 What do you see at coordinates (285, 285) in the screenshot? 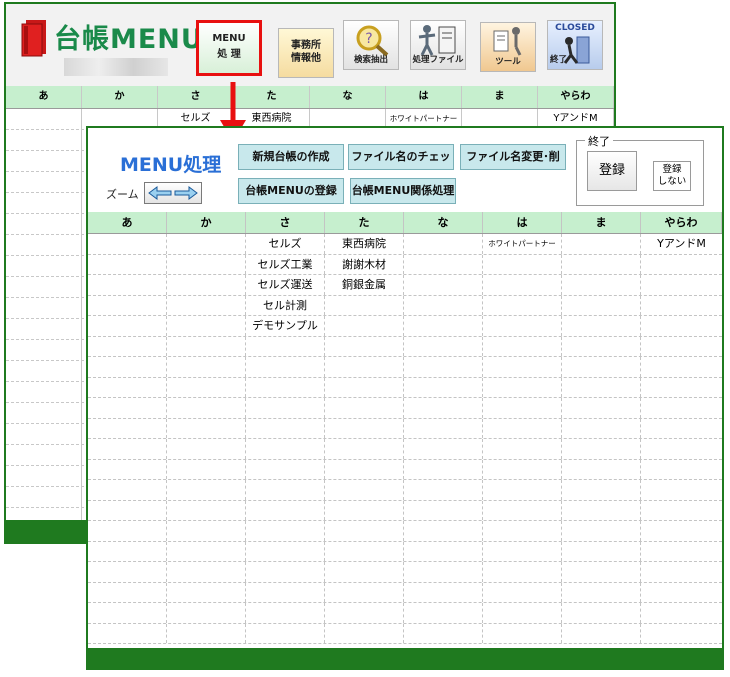
I see `front-grid-cell: セルズ運送` at bounding box center [285, 285].